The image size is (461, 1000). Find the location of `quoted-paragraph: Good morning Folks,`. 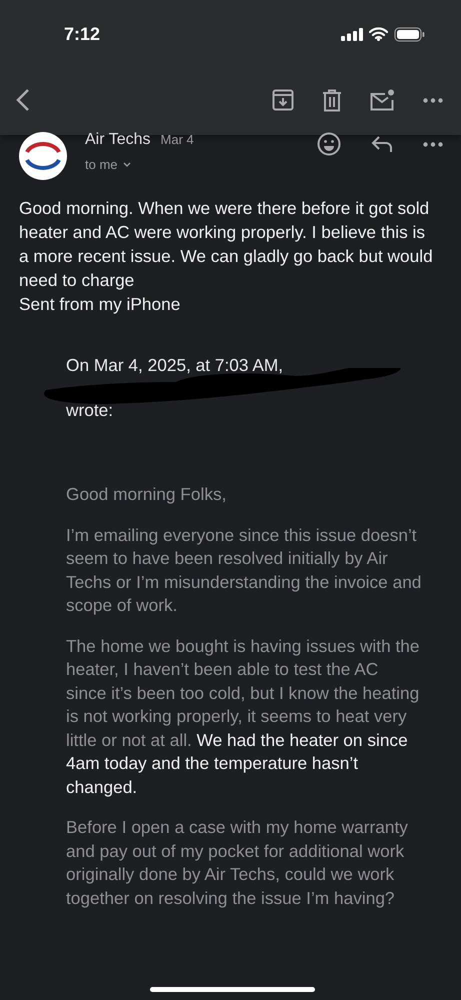

quoted-paragraph: Good morning Folks, is located at coordinates (147, 494).